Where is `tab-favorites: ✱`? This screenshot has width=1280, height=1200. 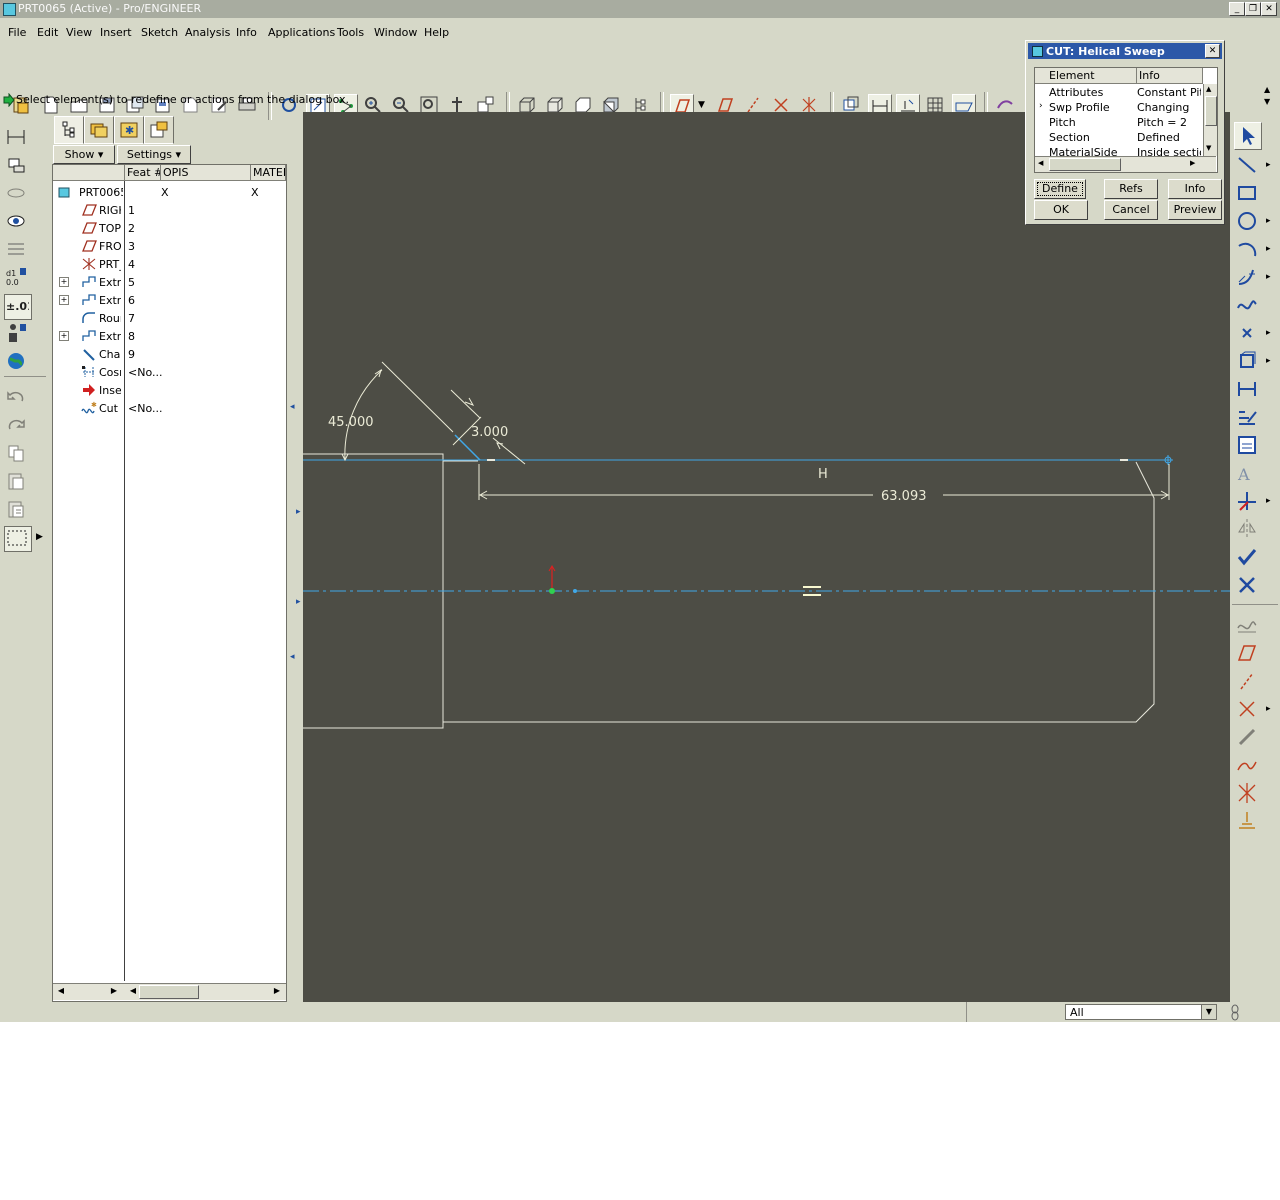 tab-favorites: ✱ is located at coordinates (129, 130).